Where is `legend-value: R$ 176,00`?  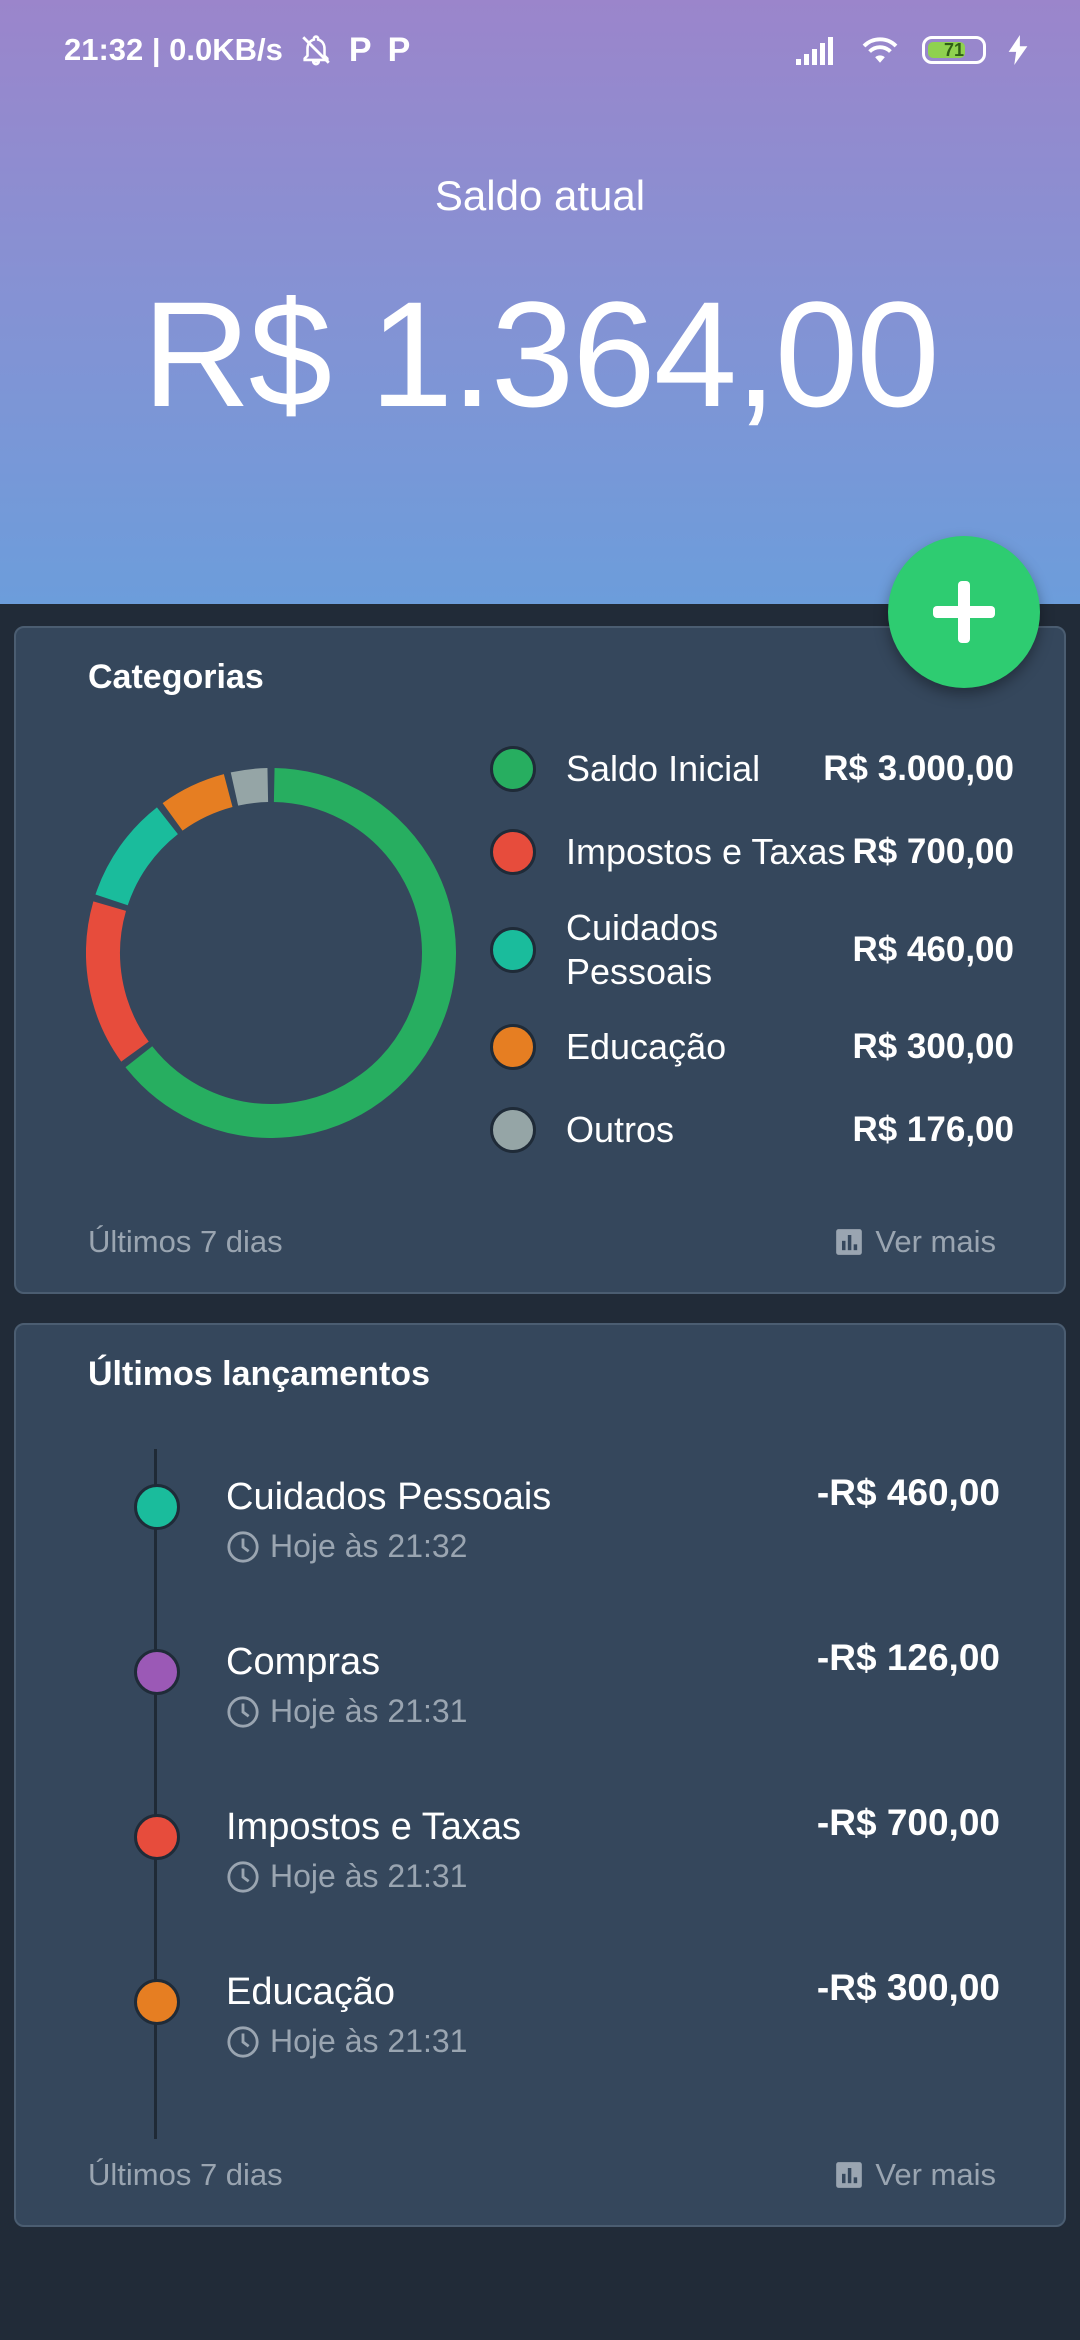 legend-value: R$ 176,00 is located at coordinates (933, 1129).